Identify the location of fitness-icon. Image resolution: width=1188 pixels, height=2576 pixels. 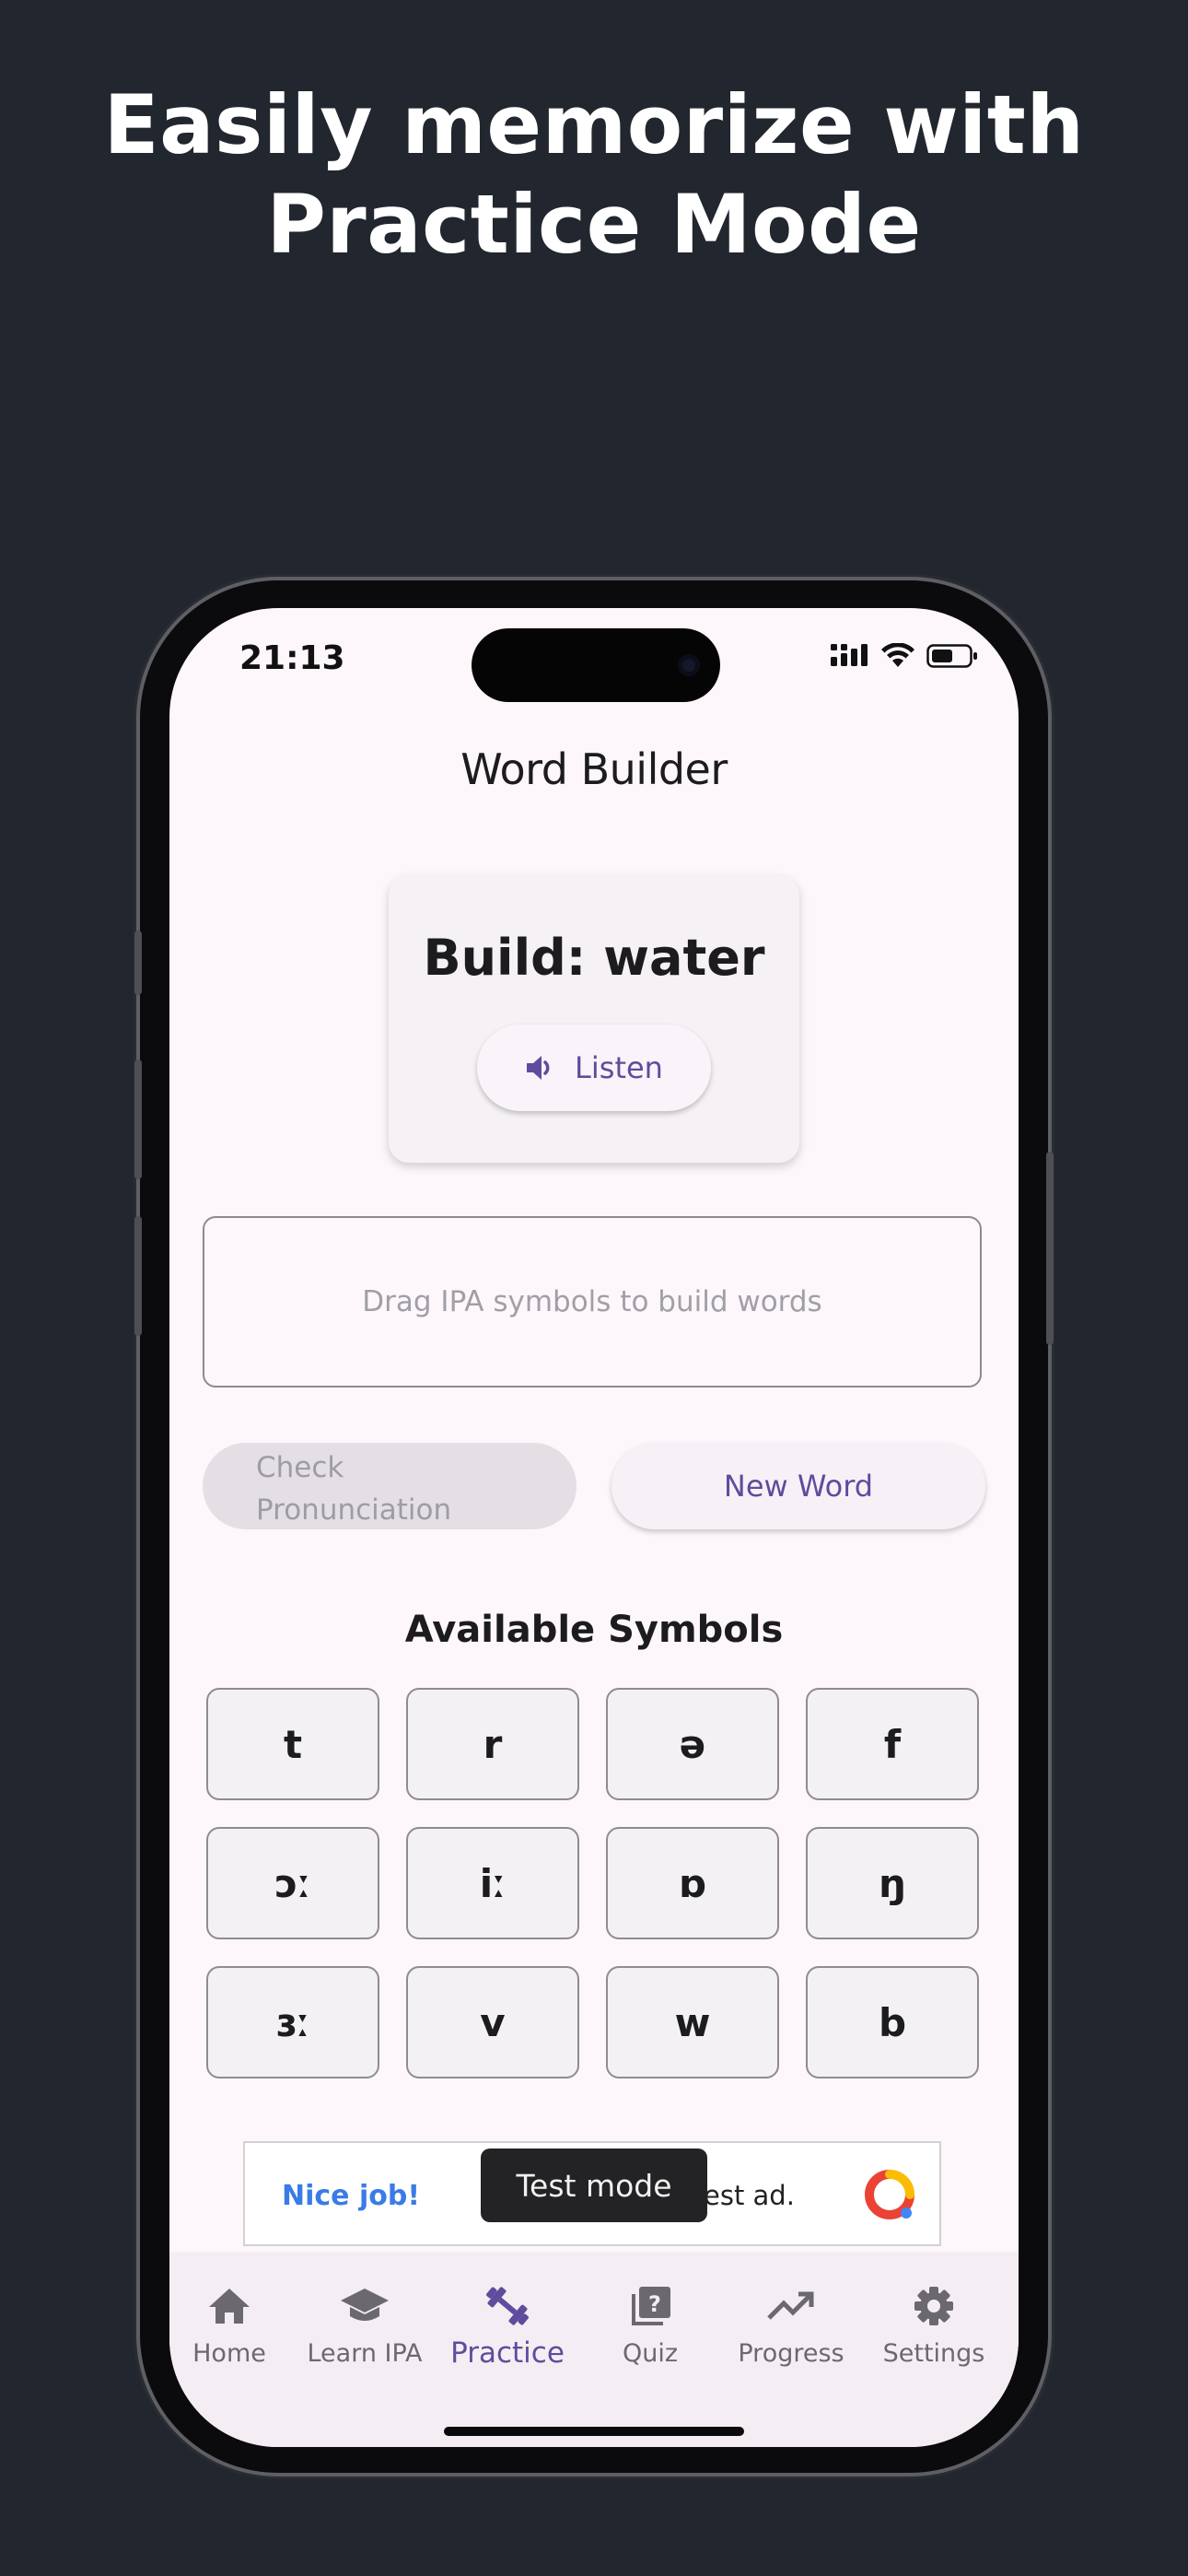
(507, 2306).